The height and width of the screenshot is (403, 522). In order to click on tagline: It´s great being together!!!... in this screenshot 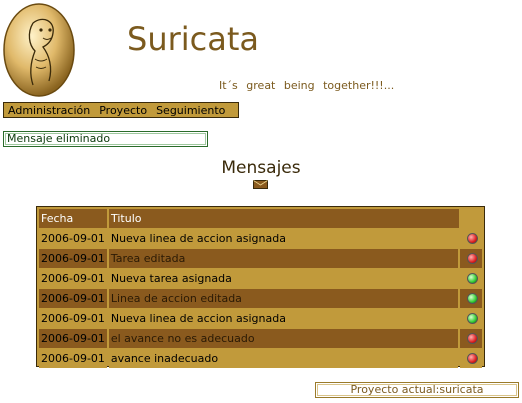, I will do `click(307, 85)`.